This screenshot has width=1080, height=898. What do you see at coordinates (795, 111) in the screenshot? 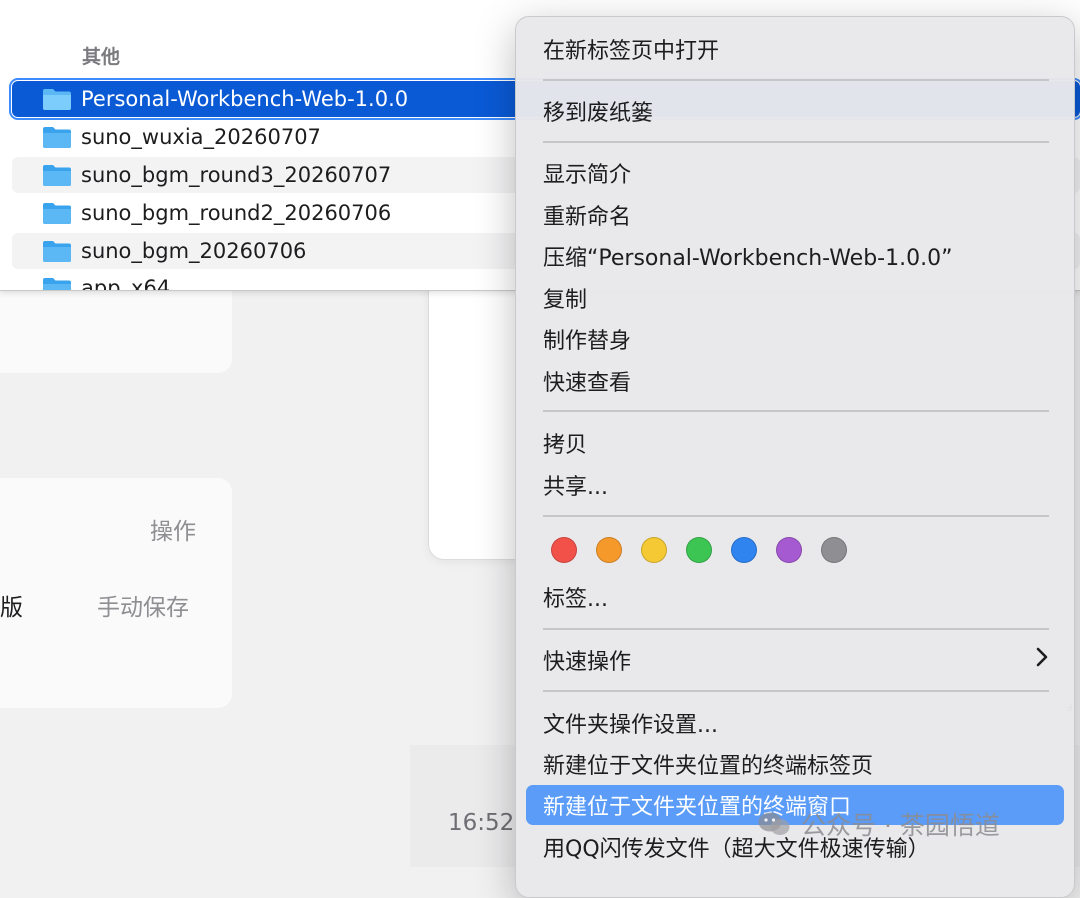
I see `menu-item-move-to-trash: 移到废纸篓` at bounding box center [795, 111].